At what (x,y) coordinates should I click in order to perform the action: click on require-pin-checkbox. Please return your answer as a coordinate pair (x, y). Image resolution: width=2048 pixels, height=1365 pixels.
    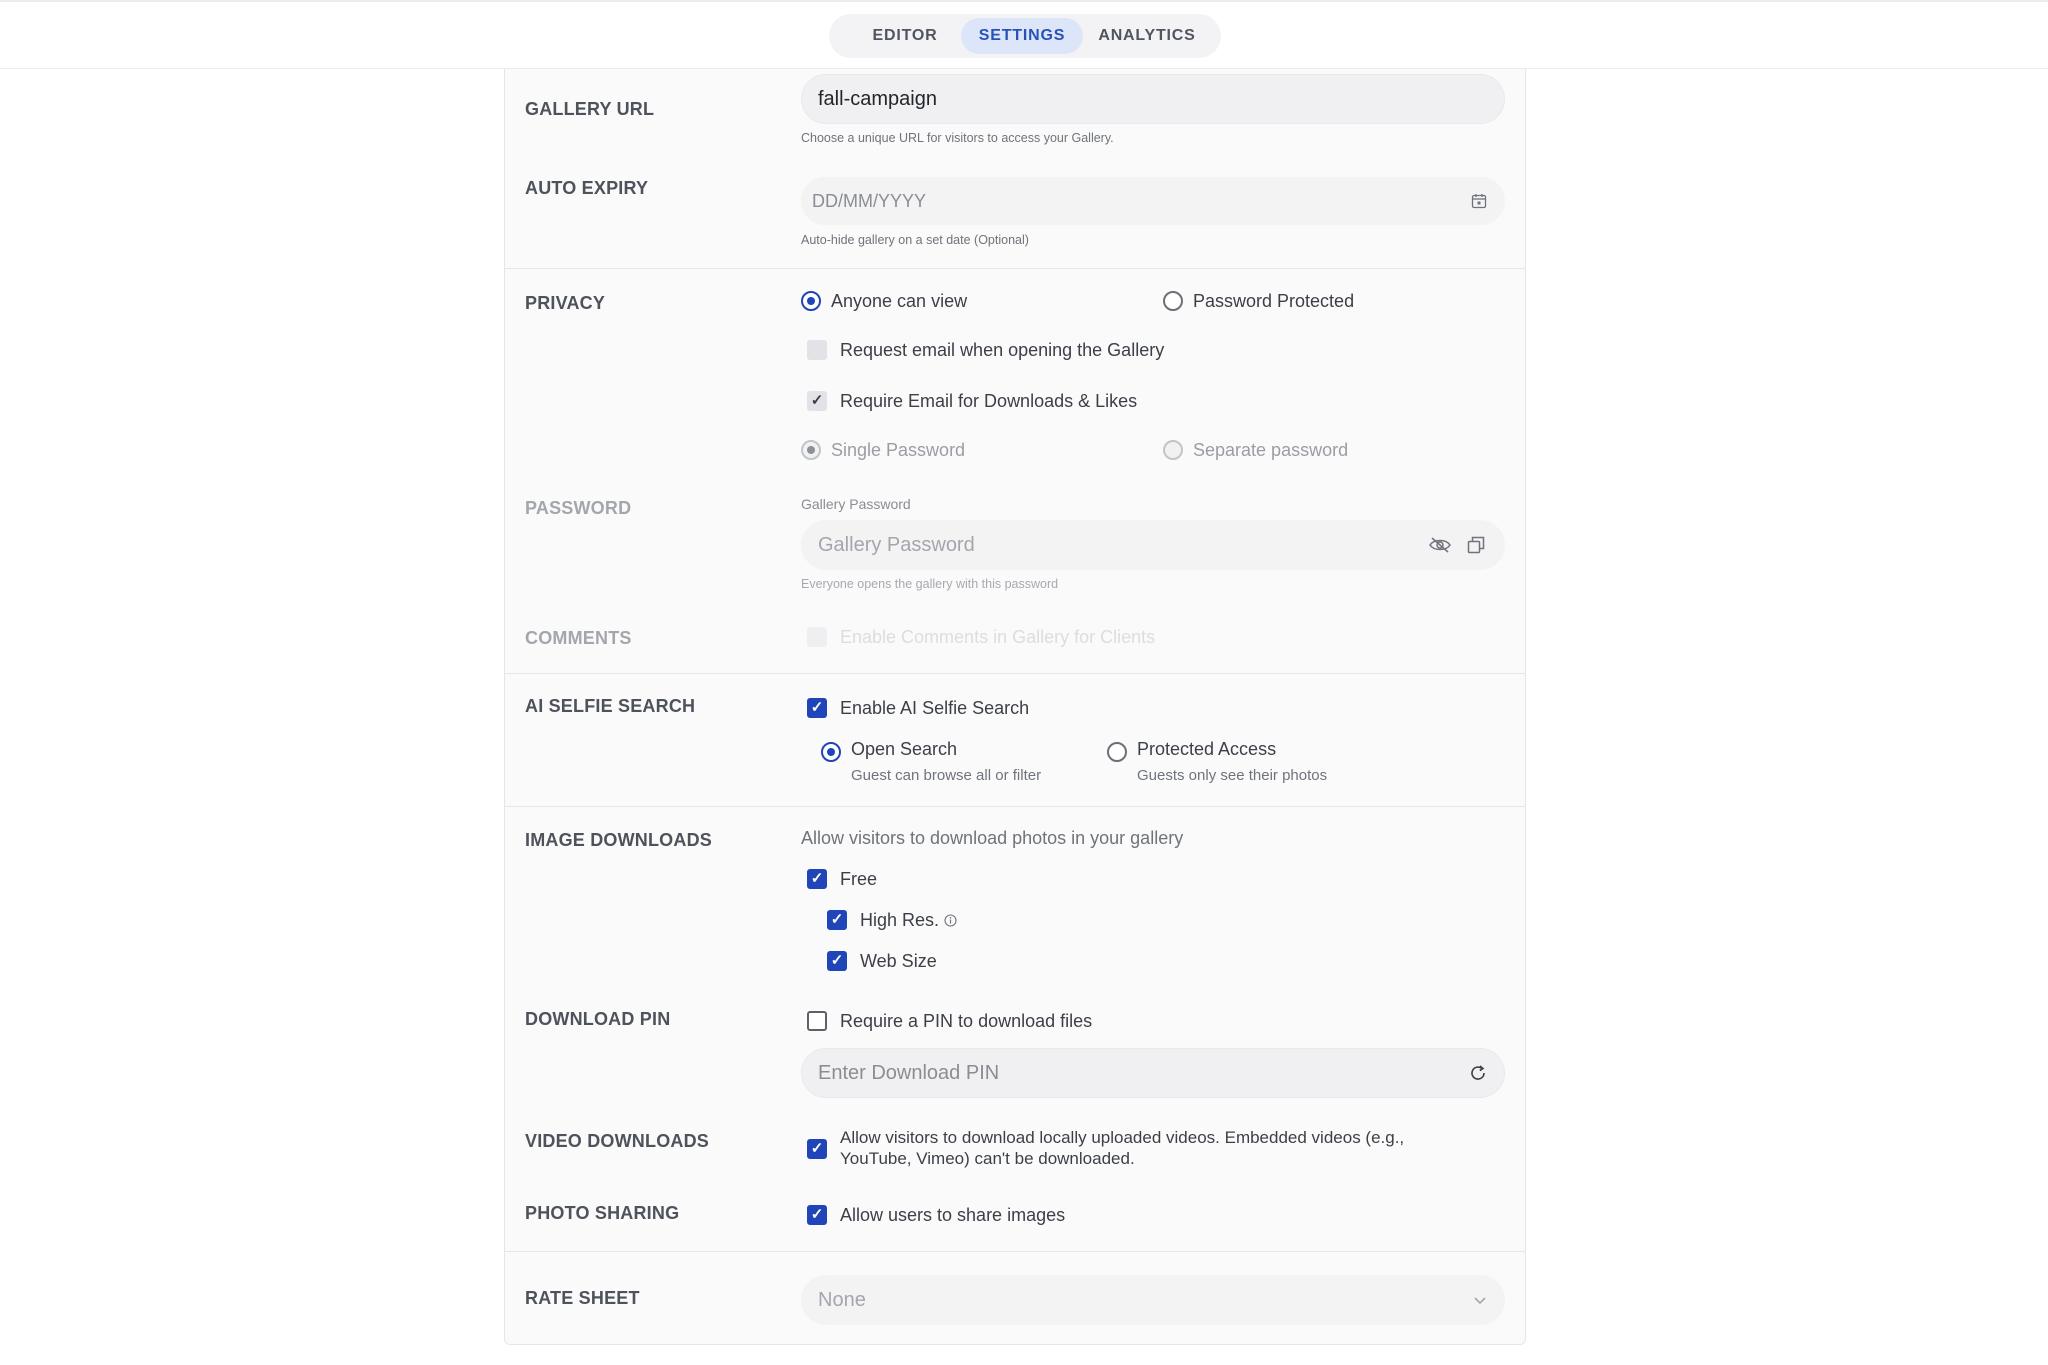
    Looking at the image, I should click on (817, 1021).